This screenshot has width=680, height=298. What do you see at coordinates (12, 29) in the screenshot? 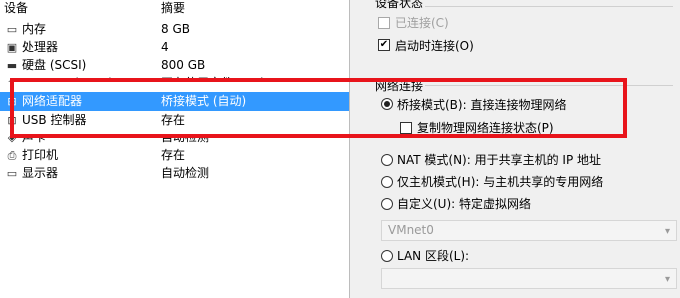
I see `memory-icon: ▭` at bounding box center [12, 29].